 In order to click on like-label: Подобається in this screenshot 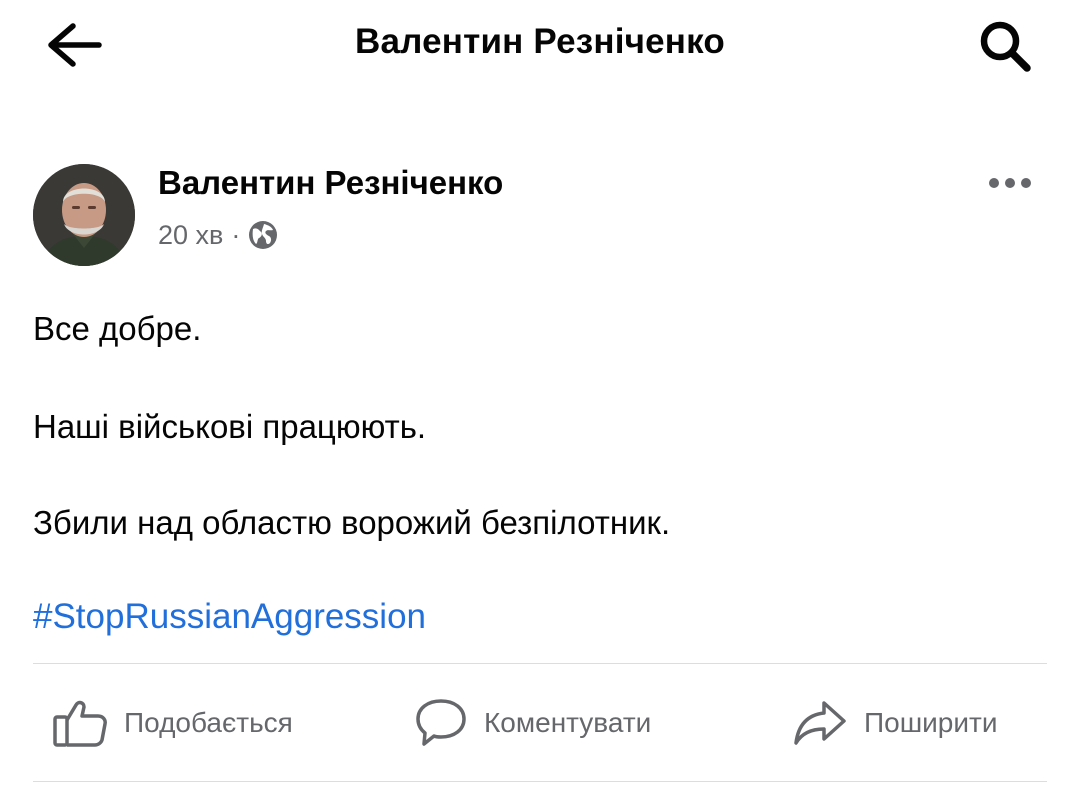, I will do `click(208, 722)`.